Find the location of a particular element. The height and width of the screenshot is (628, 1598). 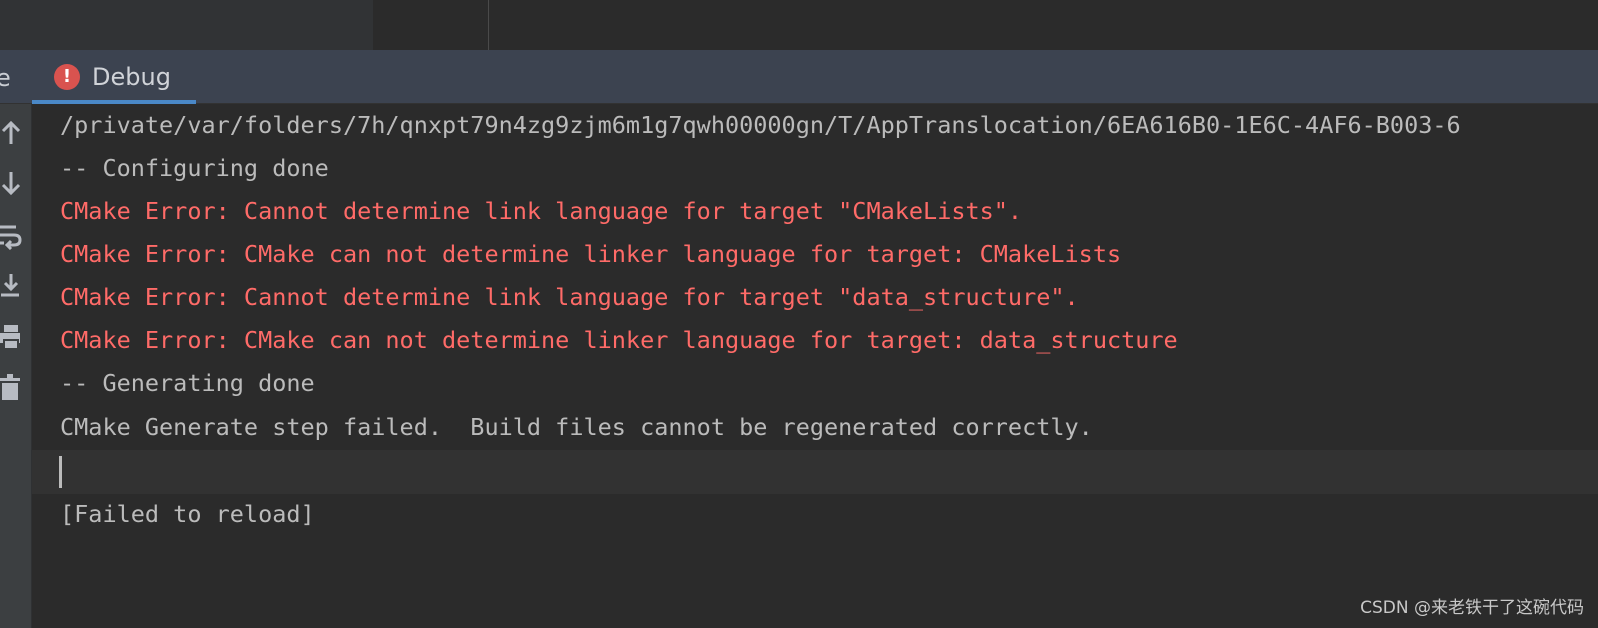

tab-debug-label: Debug is located at coordinates (131, 77).